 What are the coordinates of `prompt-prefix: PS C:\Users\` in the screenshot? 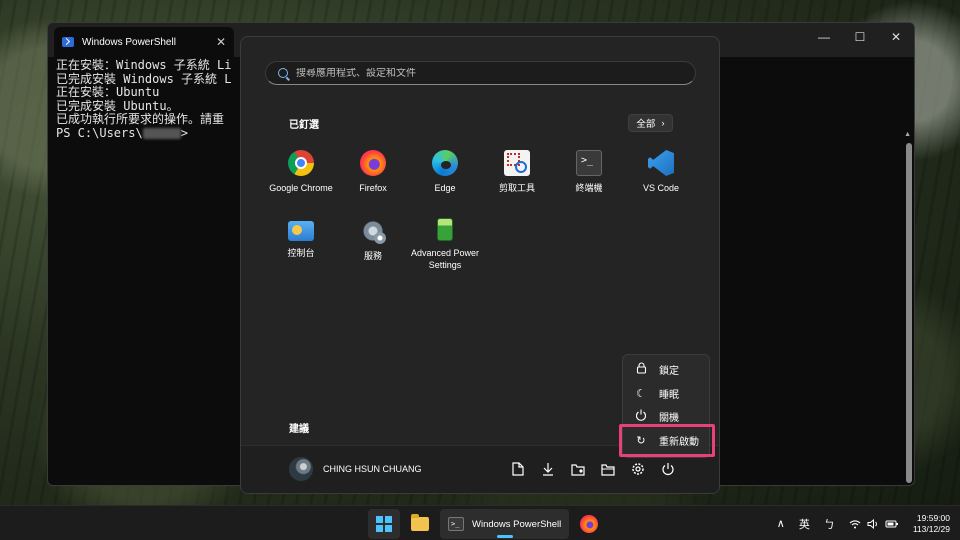 It's located at (99, 132).